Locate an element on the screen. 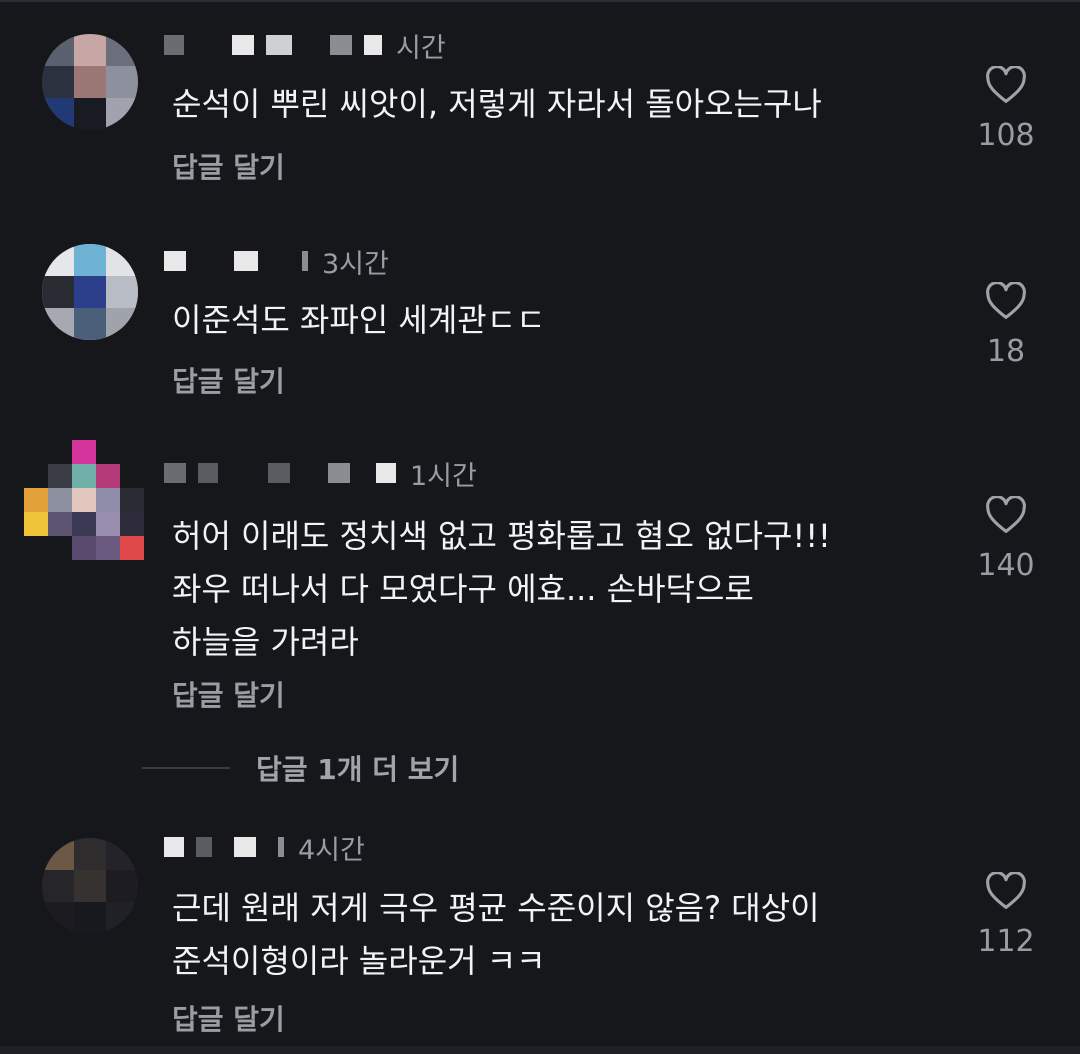 The height and width of the screenshot is (1054, 1080). like-count: 112 is located at coordinates (1006, 941).